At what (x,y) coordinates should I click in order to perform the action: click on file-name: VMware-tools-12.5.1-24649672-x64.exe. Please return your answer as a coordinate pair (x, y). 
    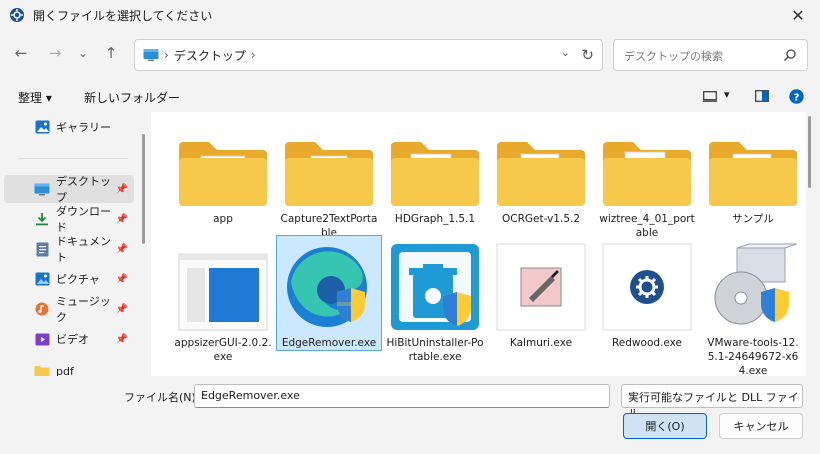
    Looking at the image, I should click on (753, 356).